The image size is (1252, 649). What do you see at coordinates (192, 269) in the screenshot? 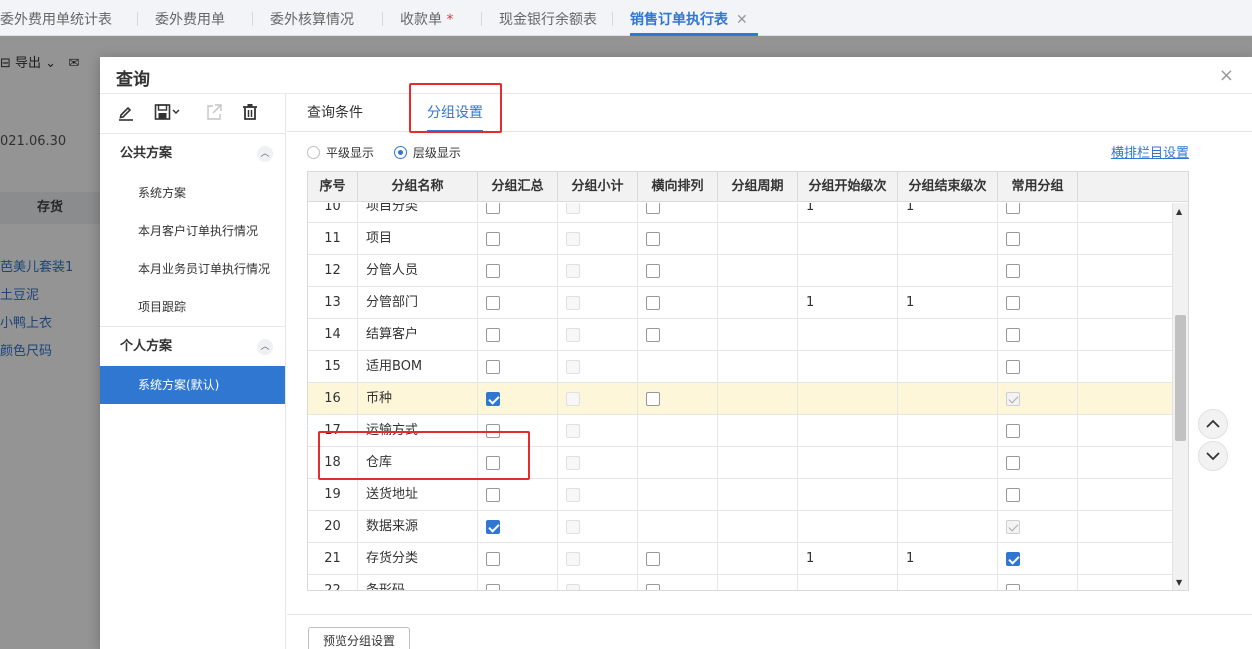
I see `scheme-item: 本月业务员订单执行情况` at bounding box center [192, 269].